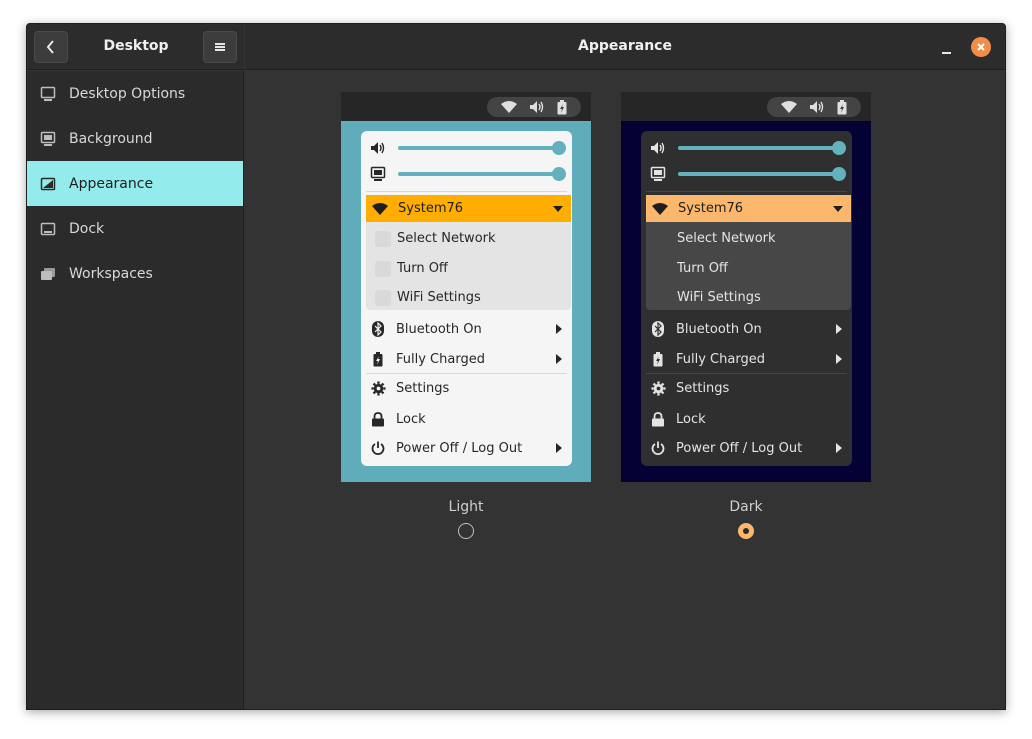  Describe the element at coordinates (111, 138) in the screenshot. I see `sidebar-item-label: Background` at that location.